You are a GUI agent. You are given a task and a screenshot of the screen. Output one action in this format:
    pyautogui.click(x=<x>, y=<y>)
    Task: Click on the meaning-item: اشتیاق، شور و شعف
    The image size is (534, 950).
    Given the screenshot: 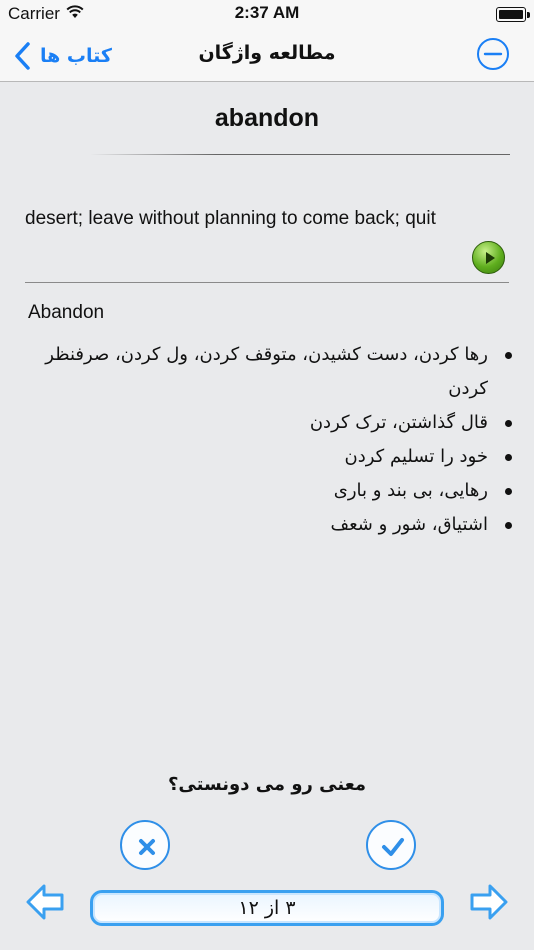 What is the action you would take?
    pyautogui.click(x=266, y=525)
    